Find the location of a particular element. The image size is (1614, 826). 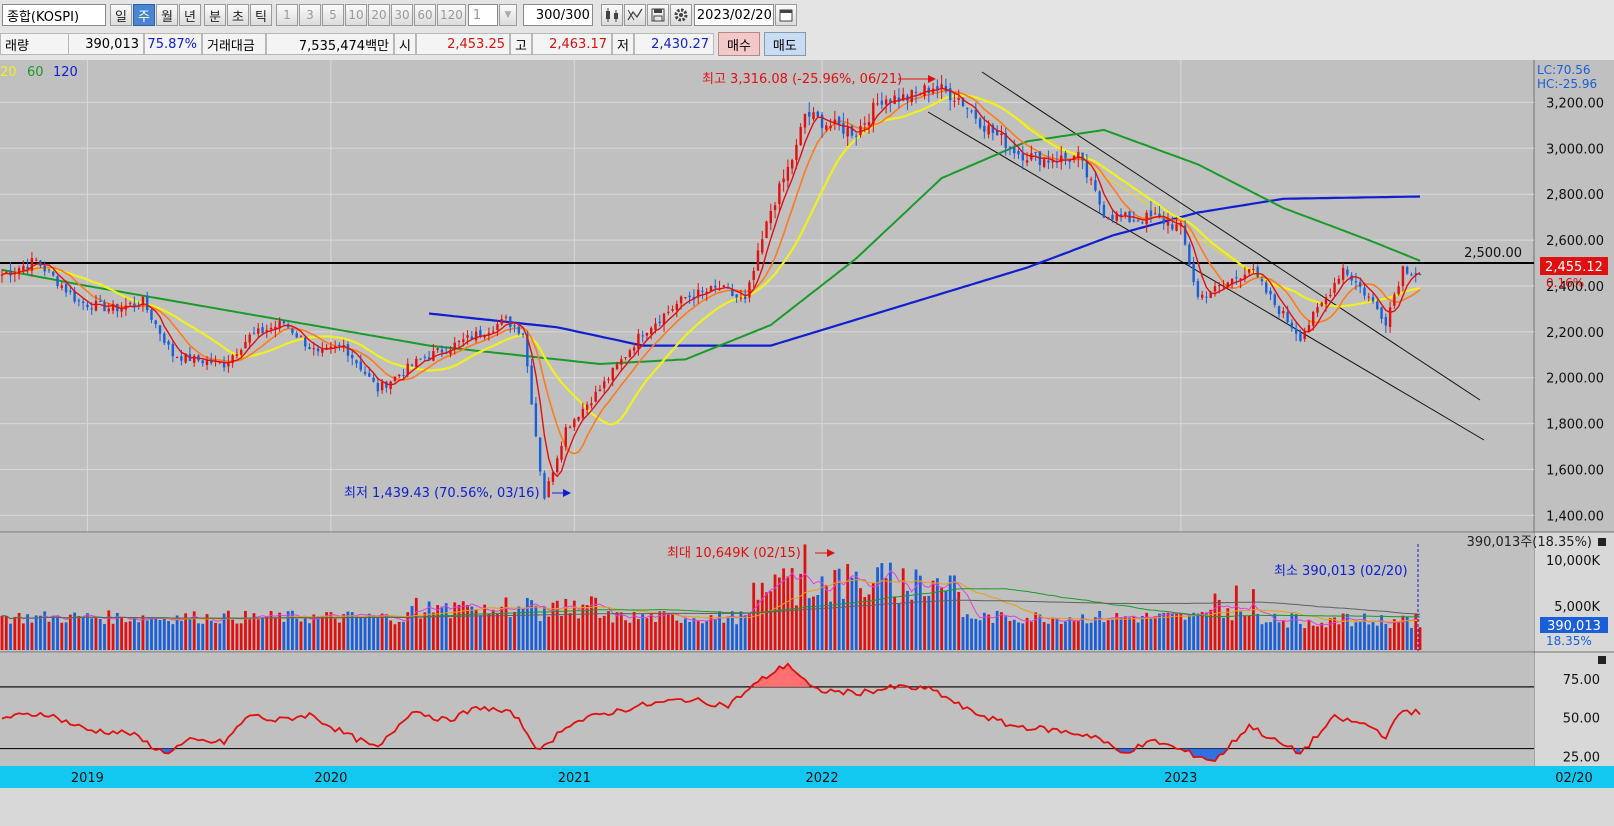

period-week-button: 주 is located at coordinates (144, 15).